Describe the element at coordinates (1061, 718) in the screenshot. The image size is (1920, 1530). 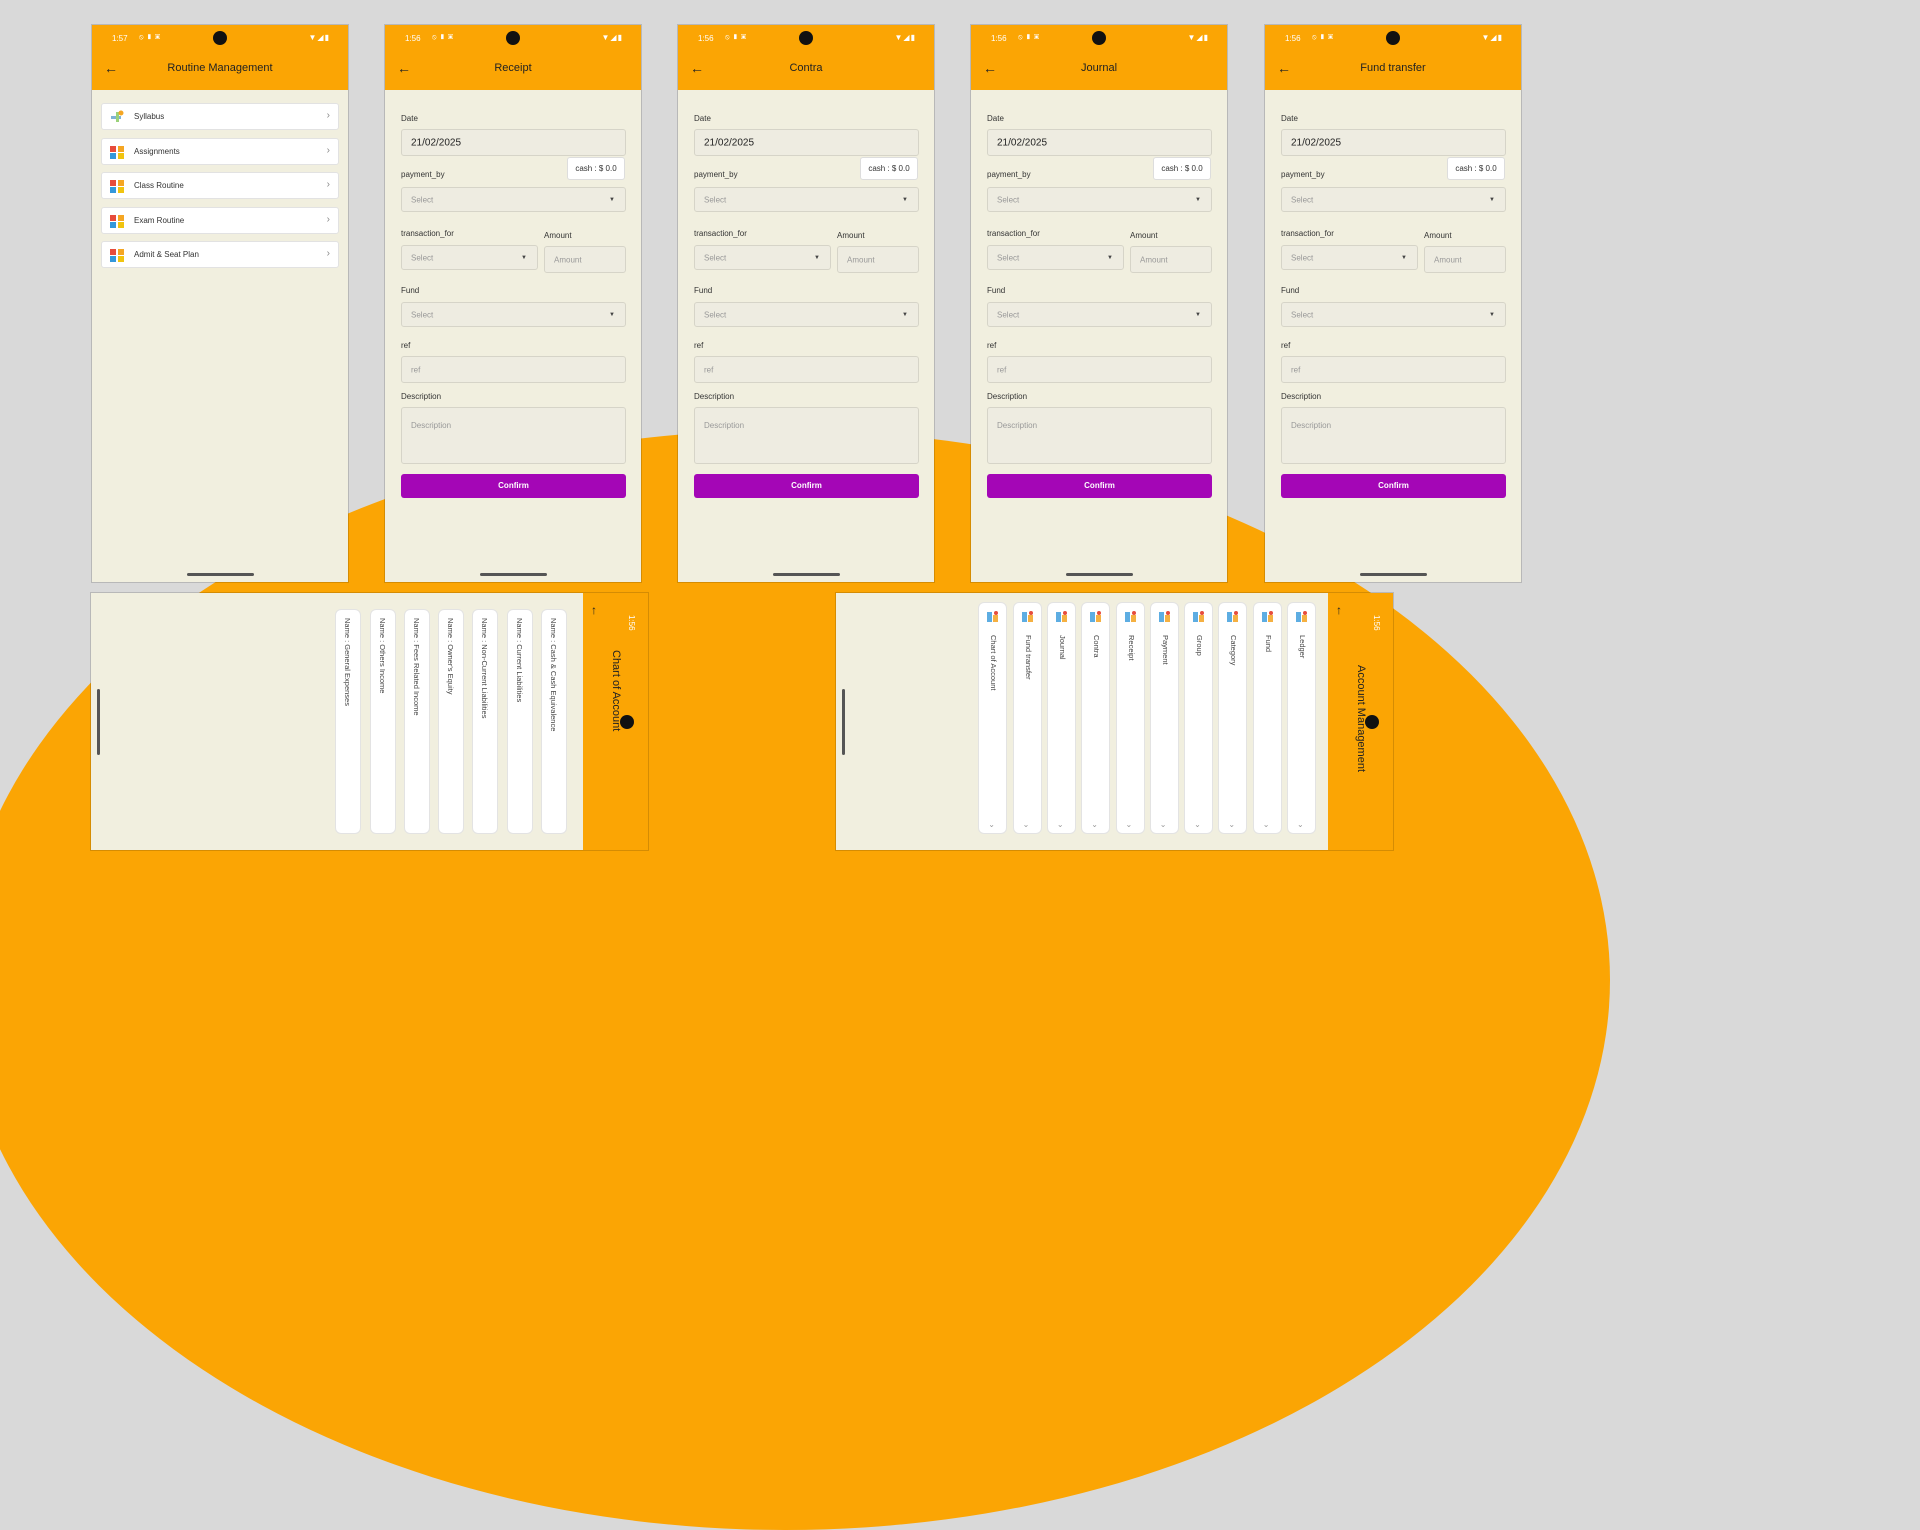
I see `account-menu-card: Journal ⌄` at that location.